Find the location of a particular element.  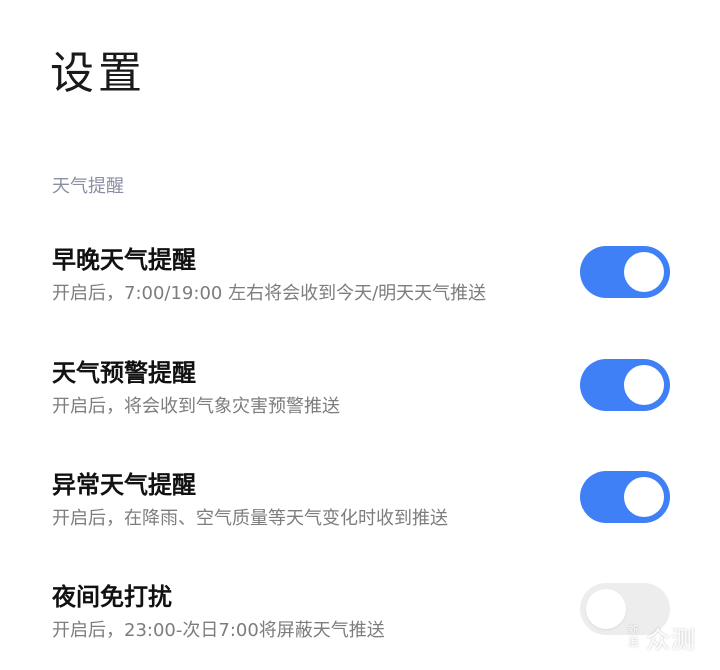

page-title: 设置 is located at coordinates (98, 73).